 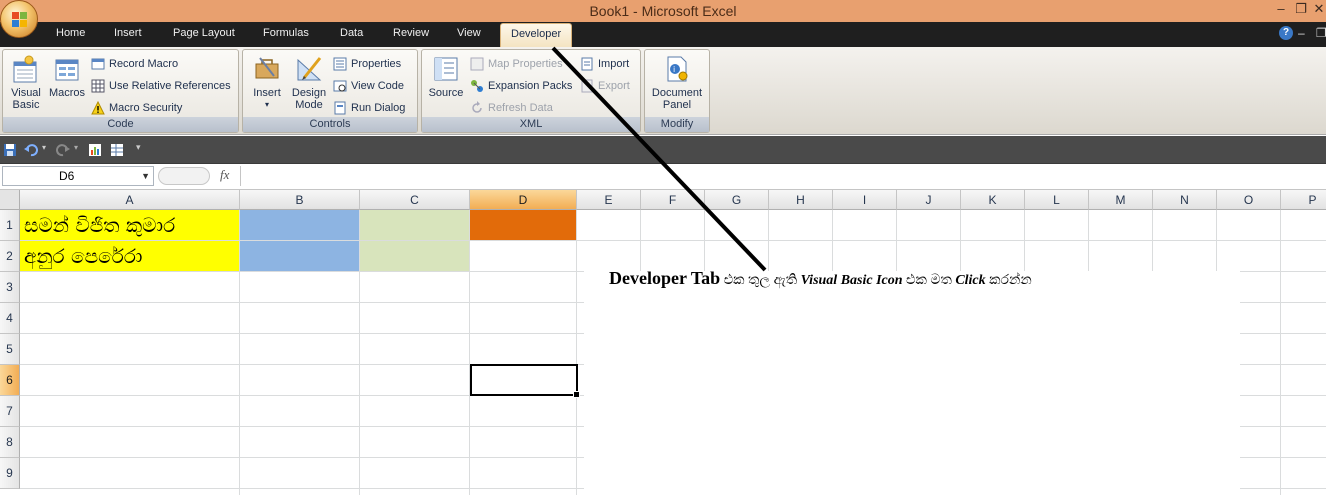 What do you see at coordinates (1280, 352) in the screenshot?
I see `gridline-vertical` at bounding box center [1280, 352].